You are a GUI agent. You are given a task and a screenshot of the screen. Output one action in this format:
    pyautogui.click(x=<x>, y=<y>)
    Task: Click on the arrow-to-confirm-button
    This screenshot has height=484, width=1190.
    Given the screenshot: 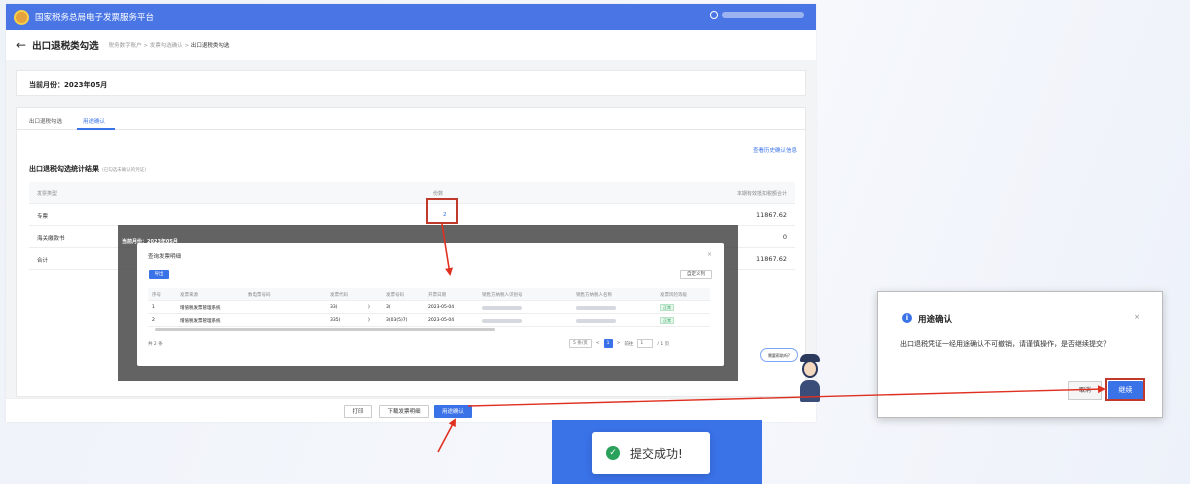 What is the action you would take?
    pyautogui.click(x=446, y=435)
    